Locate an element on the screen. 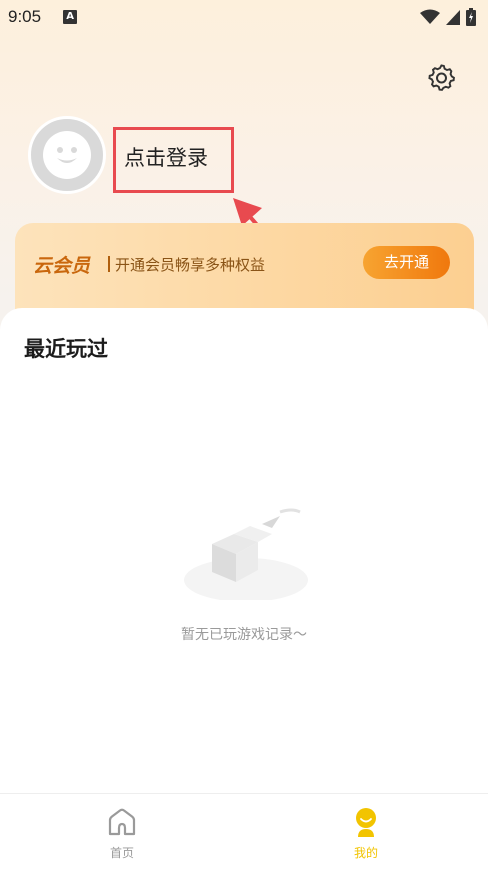  empty-box-icon is located at coordinates (246, 554).